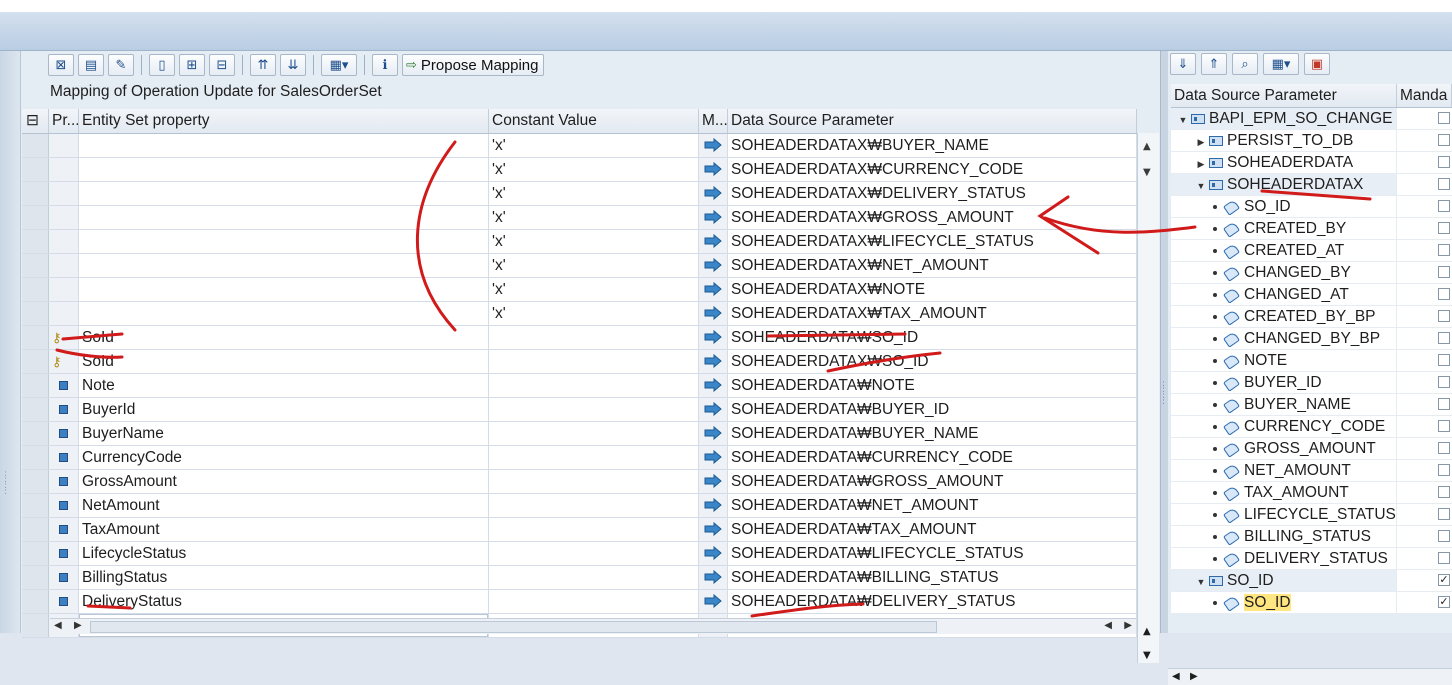 This screenshot has width=1452, height=685. Describe the element at coordinates (284, 385) in the screenshot. I see `entity-property-cell: Note` at that location.